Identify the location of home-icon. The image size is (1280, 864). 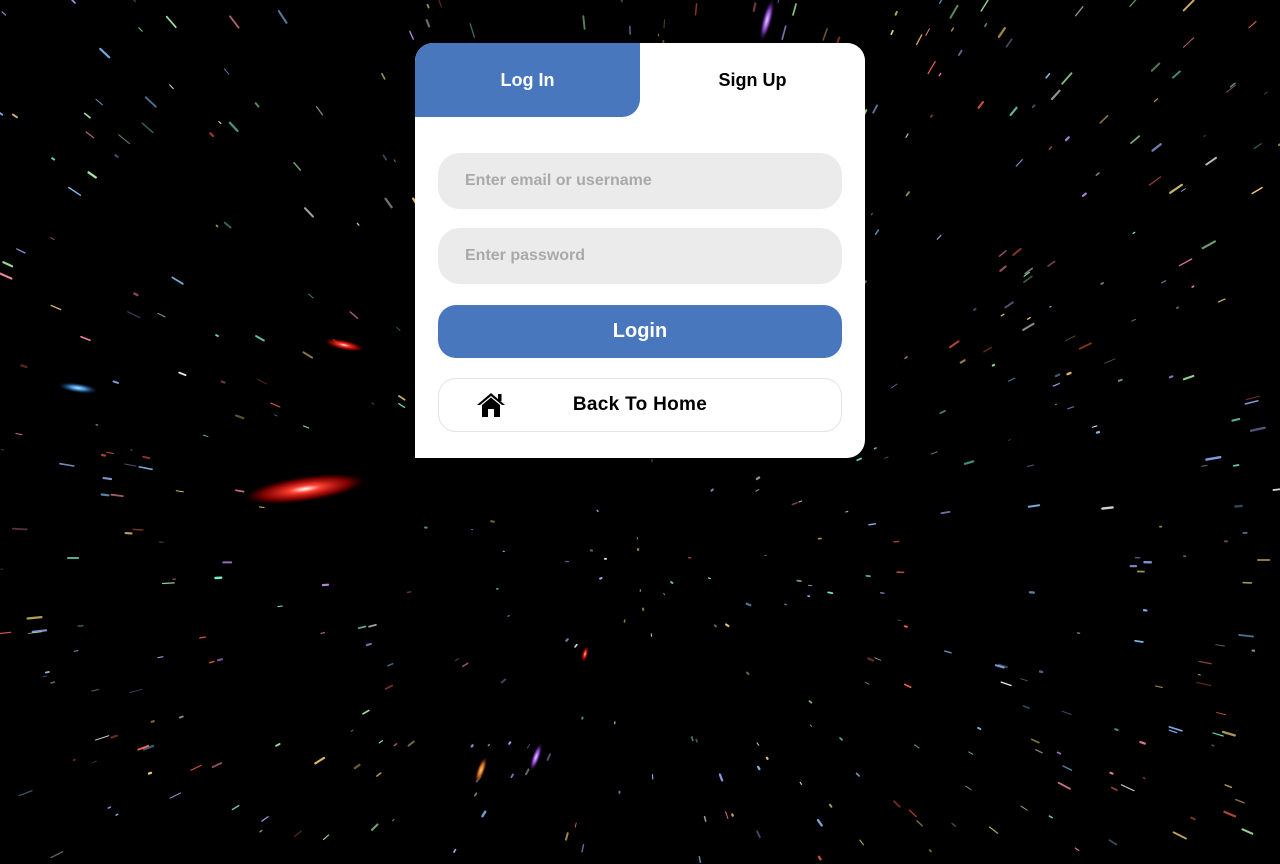
(491, 405).